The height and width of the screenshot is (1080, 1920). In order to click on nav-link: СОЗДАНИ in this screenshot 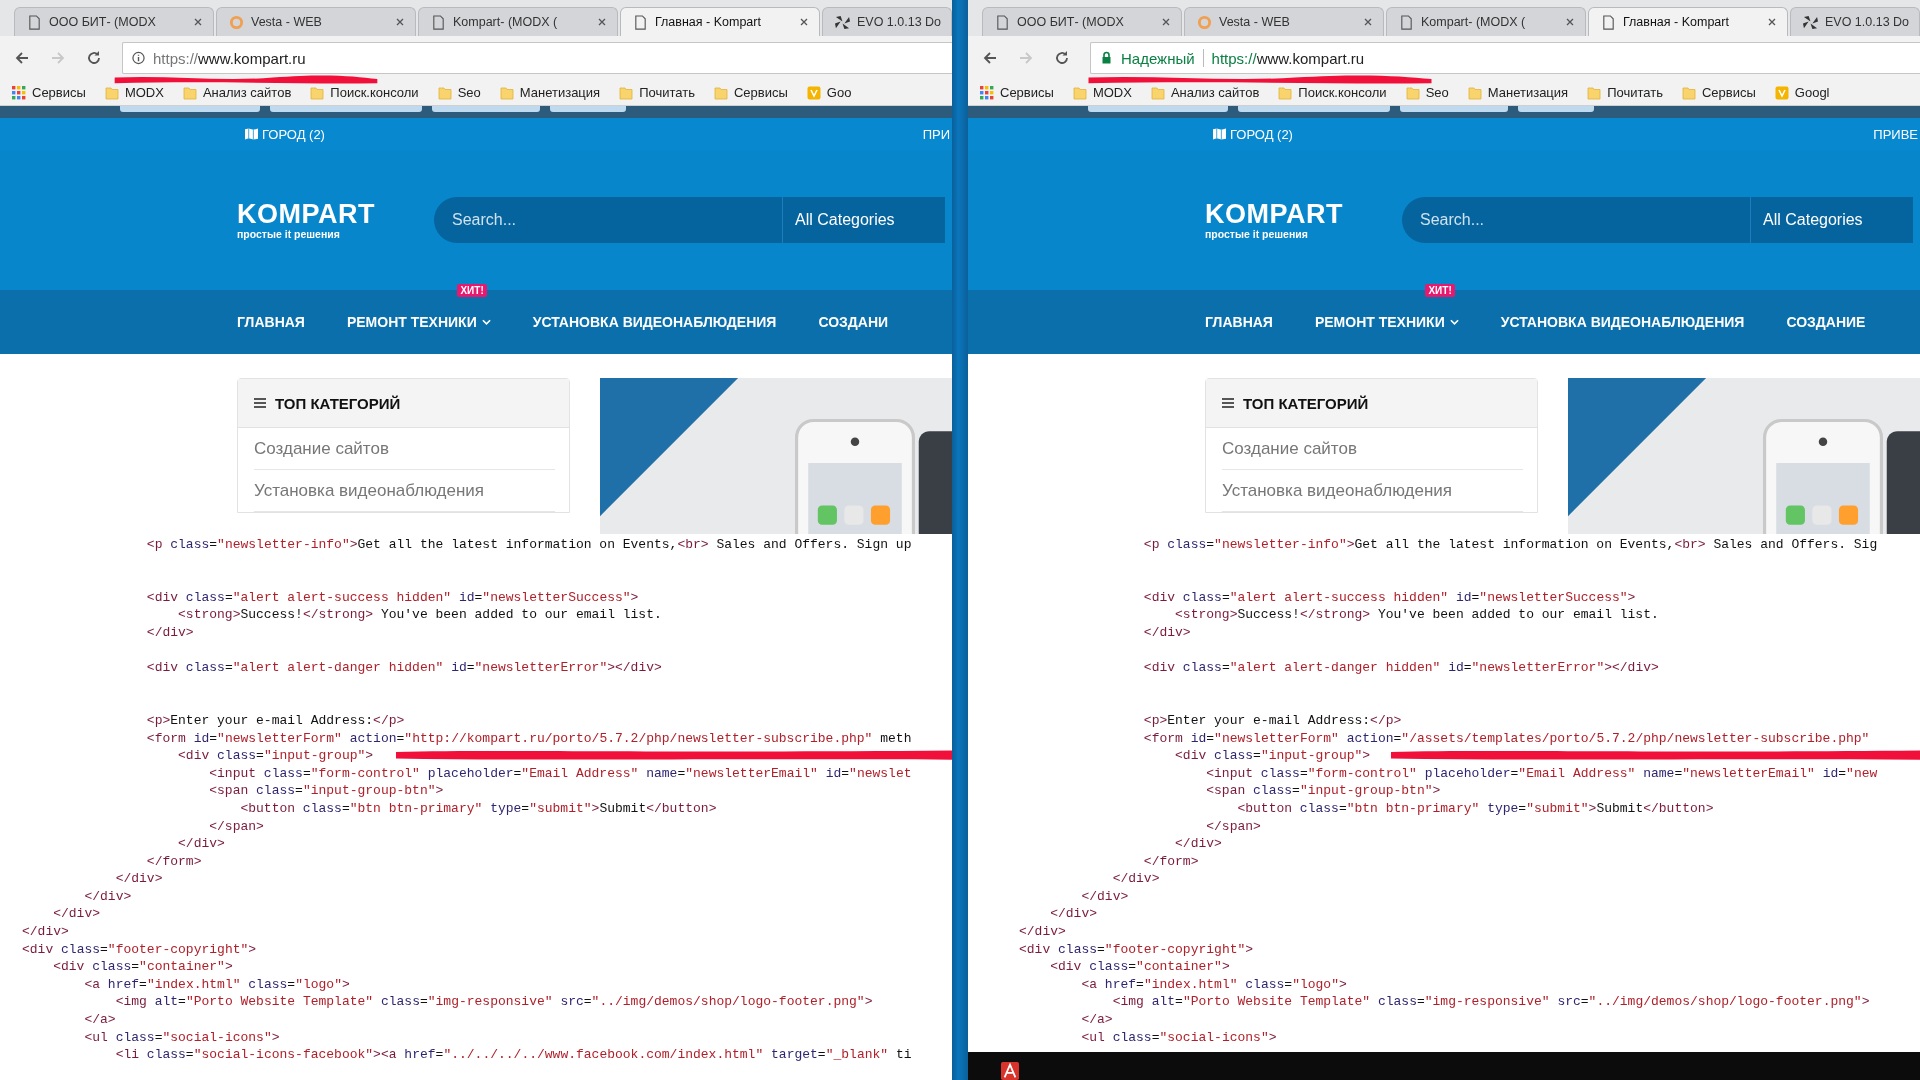, I will do `click(853, 322)`.